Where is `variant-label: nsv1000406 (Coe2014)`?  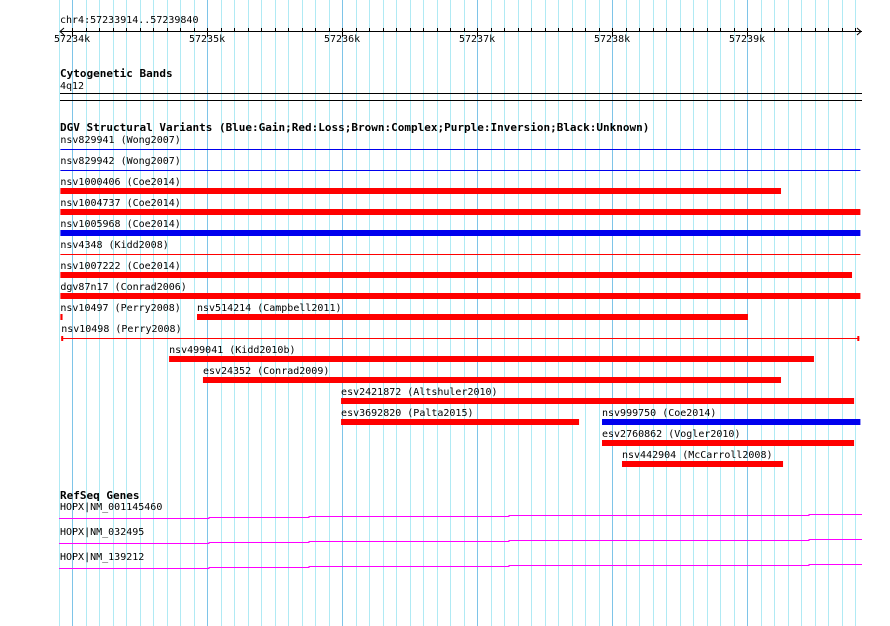
variant-label: nsv1000406 (Coe2014) is located at coordinates (120, 182).